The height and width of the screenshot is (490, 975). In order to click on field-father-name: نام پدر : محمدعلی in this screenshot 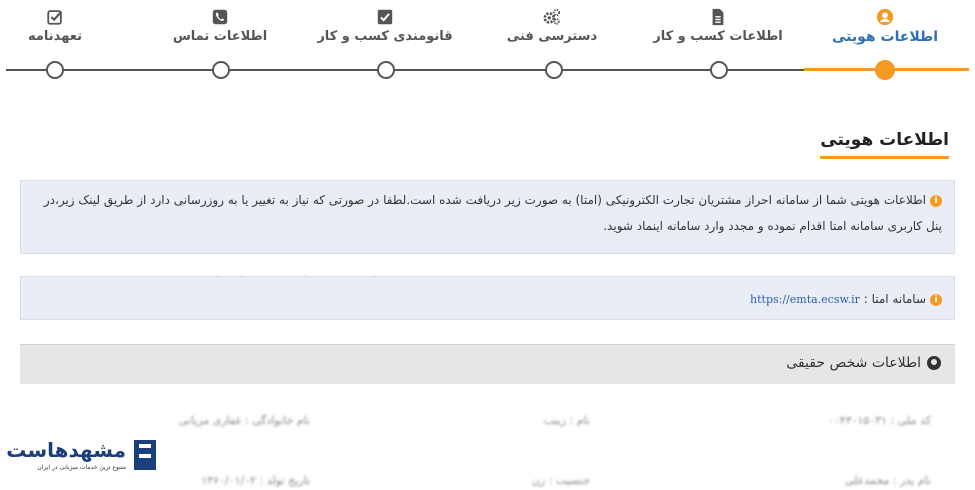, I will do `click(888, 480)`.